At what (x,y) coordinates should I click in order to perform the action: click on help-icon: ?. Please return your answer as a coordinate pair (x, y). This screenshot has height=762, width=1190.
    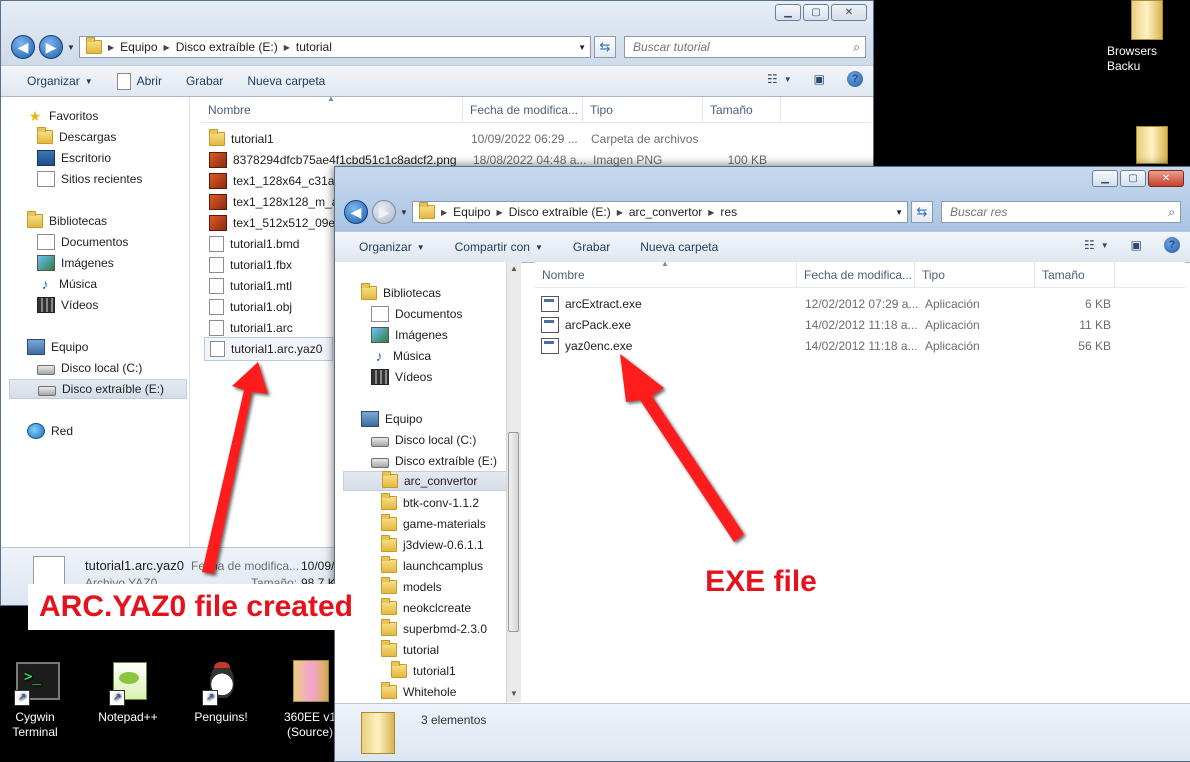
    Looking at the image, I should click on (855, 79).